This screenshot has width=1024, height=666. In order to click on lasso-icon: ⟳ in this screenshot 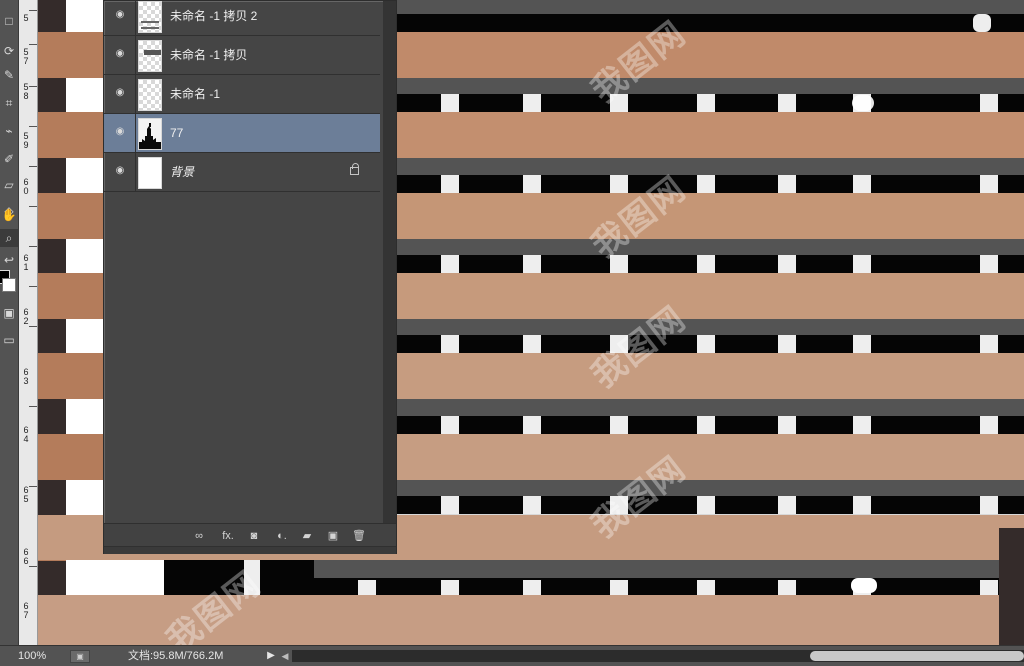, I will do `click(9, 51)`.